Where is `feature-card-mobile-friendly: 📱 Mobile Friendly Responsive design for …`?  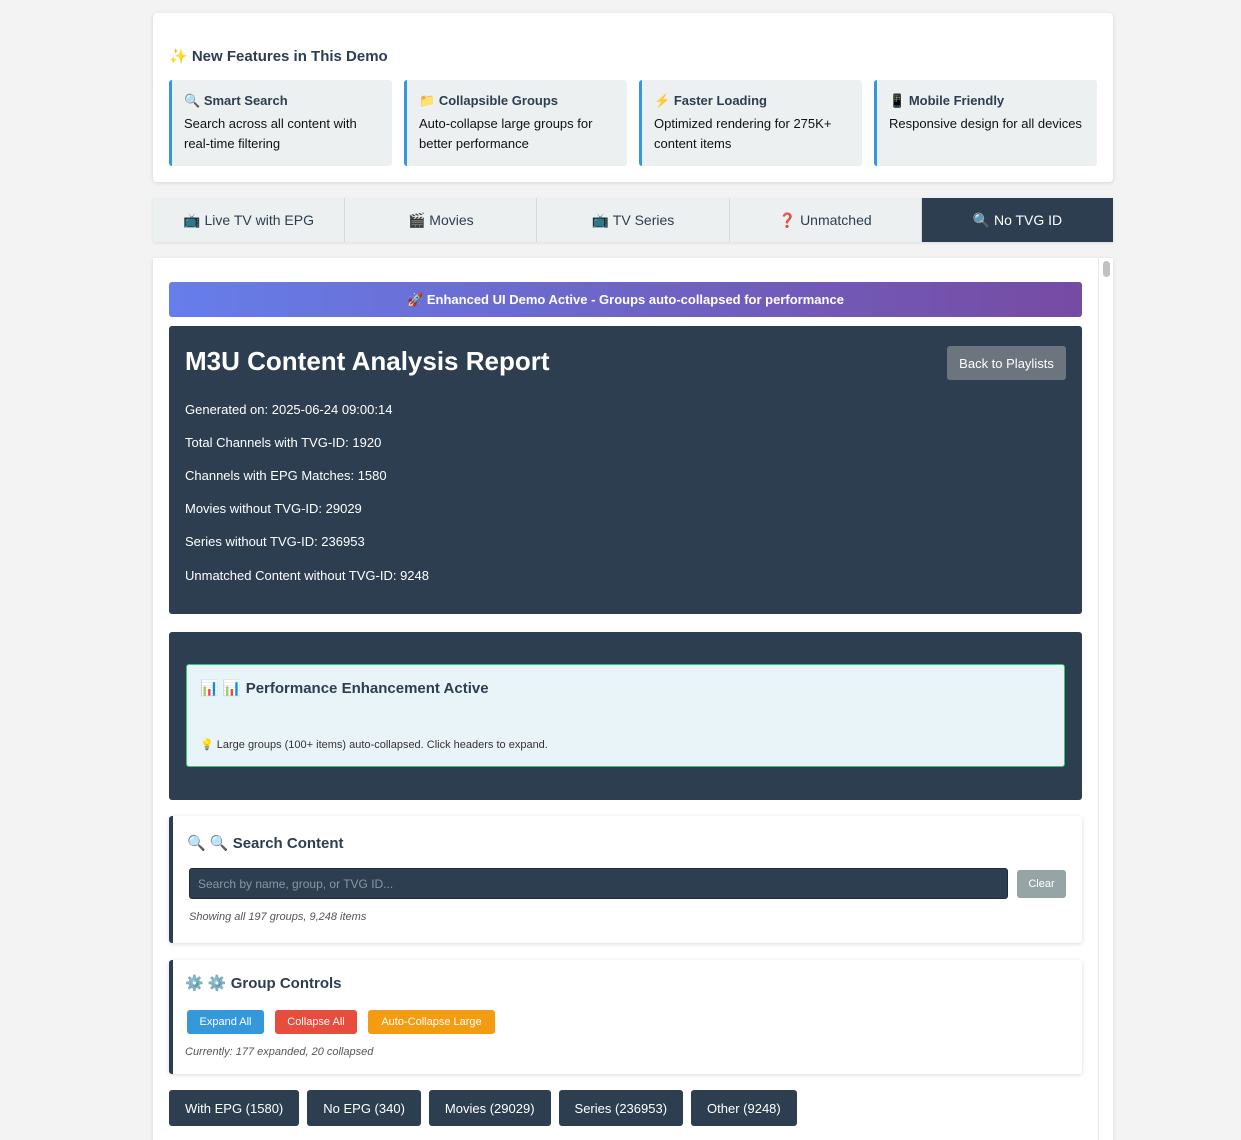
feature-card-mobile-friendly: 📱 Mobile Friendly Responsive design for … is located at coordinates (985, 123).